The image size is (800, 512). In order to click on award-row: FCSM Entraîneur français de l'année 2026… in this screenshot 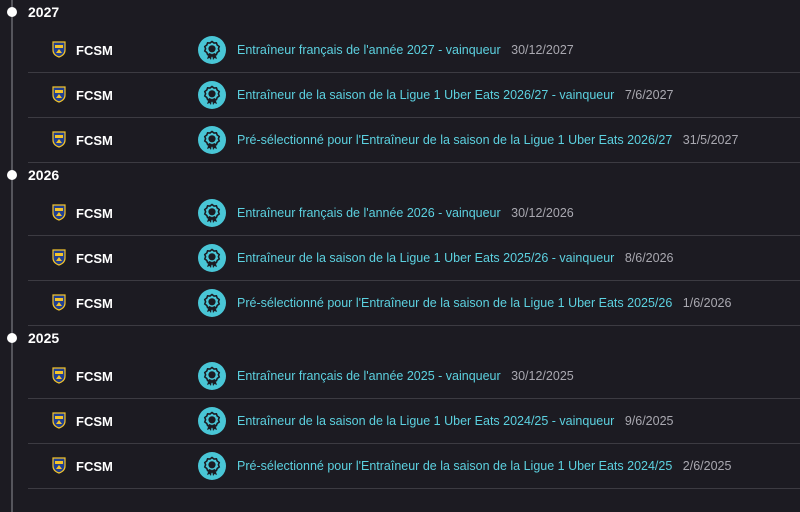, I will do `click(414, 213)`.